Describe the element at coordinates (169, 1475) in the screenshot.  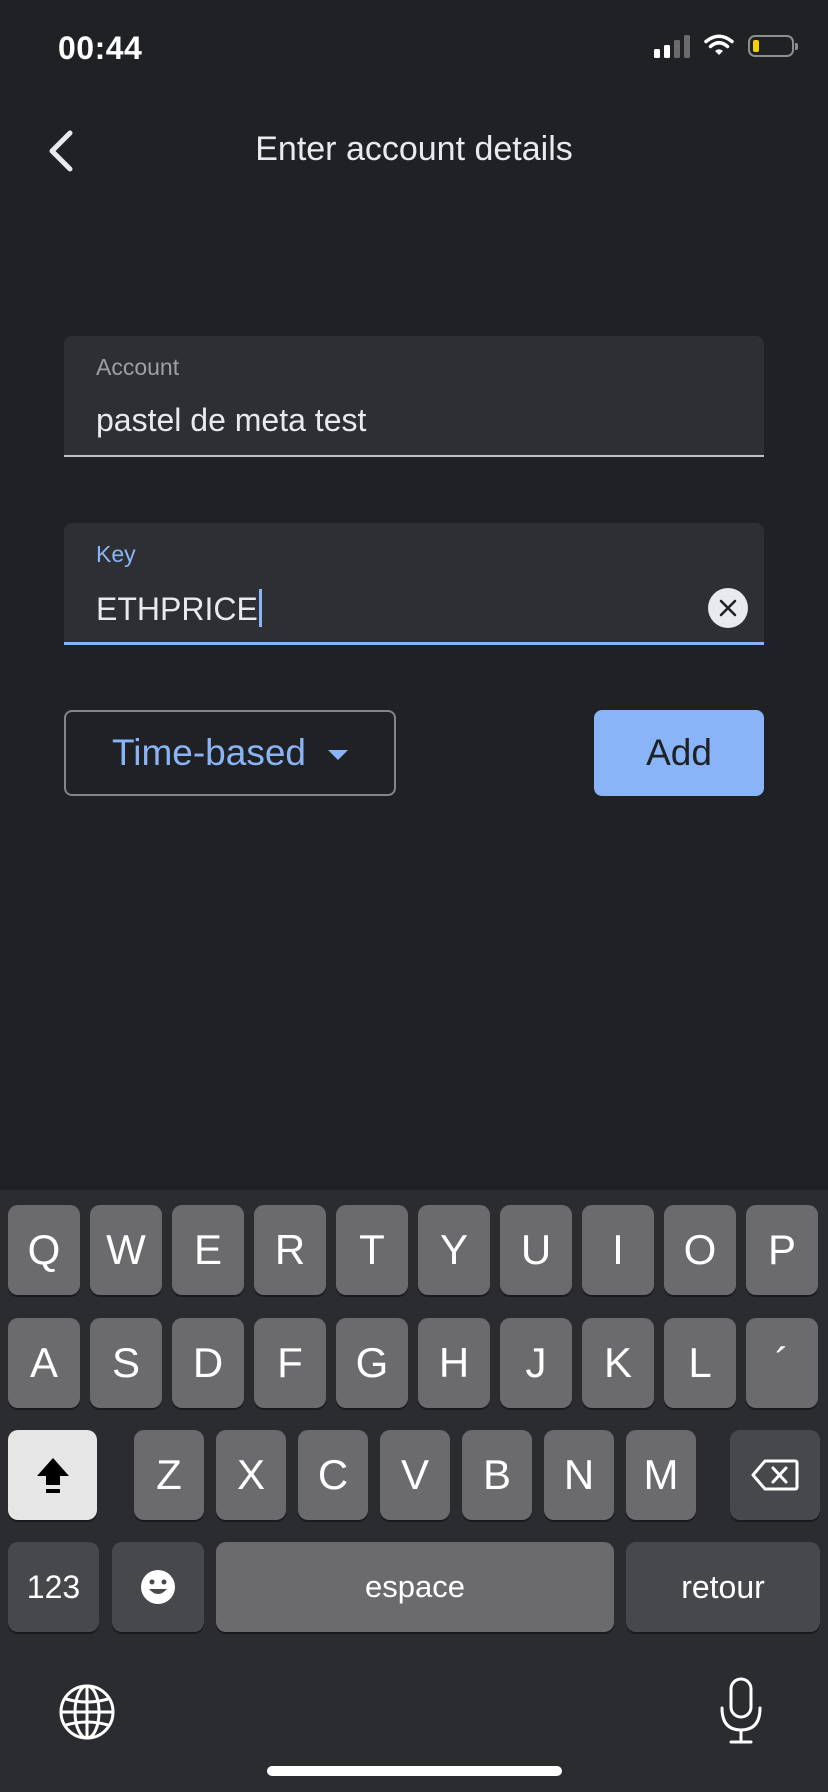
I see `key-z: Z` at that location.